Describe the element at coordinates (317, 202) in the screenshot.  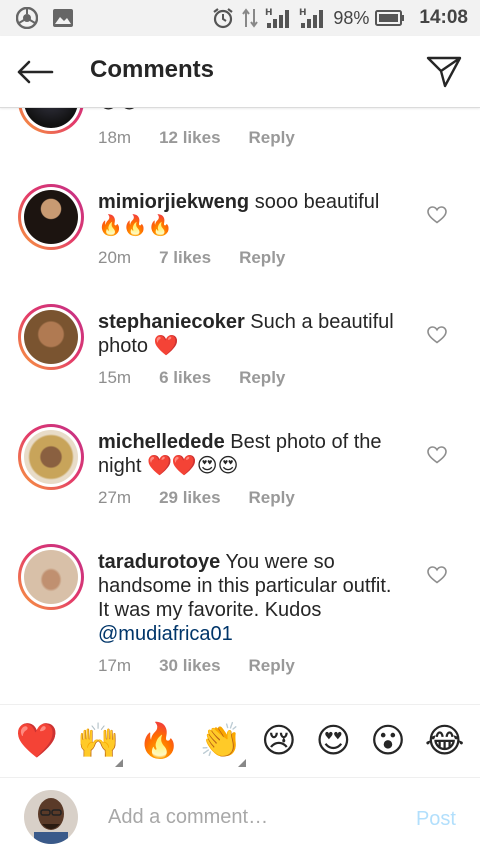
I see `comment-text: sooo beautiful` at that location.